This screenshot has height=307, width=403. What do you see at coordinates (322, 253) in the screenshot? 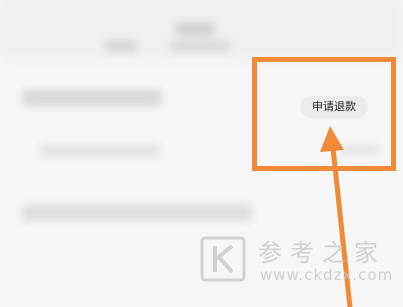
I see `watermark-title: 参考之家` at bounding box center [322, 253].